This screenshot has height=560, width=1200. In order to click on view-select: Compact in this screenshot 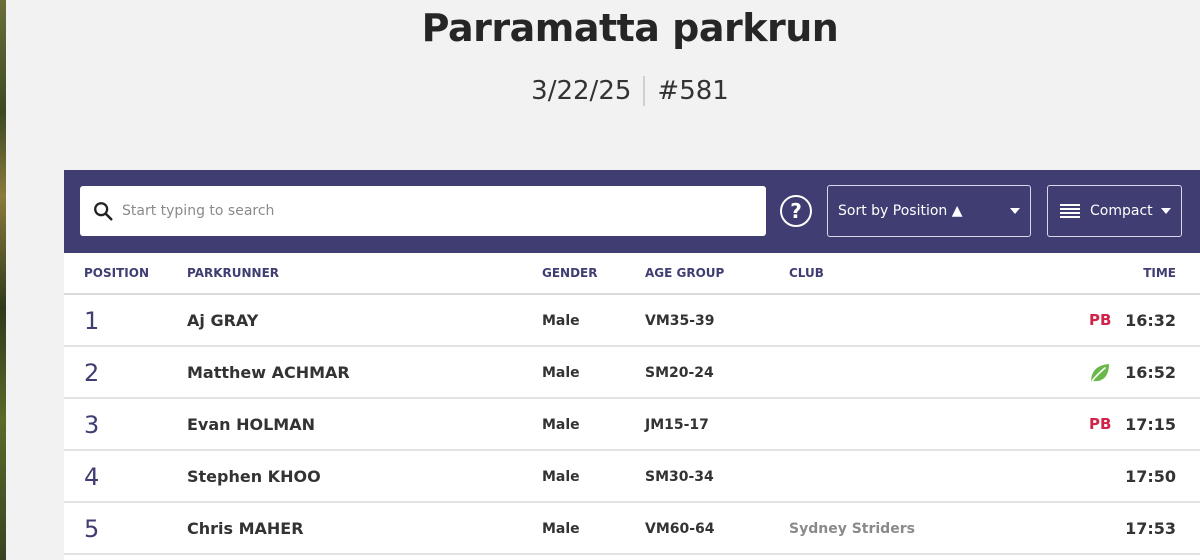, I will do `click(1114, 211)`.